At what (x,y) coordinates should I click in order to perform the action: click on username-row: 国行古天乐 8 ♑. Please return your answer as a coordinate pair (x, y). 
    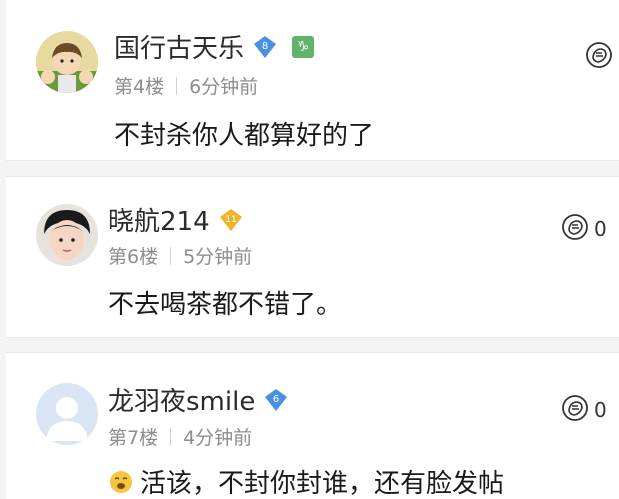
    Looking at the image, I should click on (214, 46).